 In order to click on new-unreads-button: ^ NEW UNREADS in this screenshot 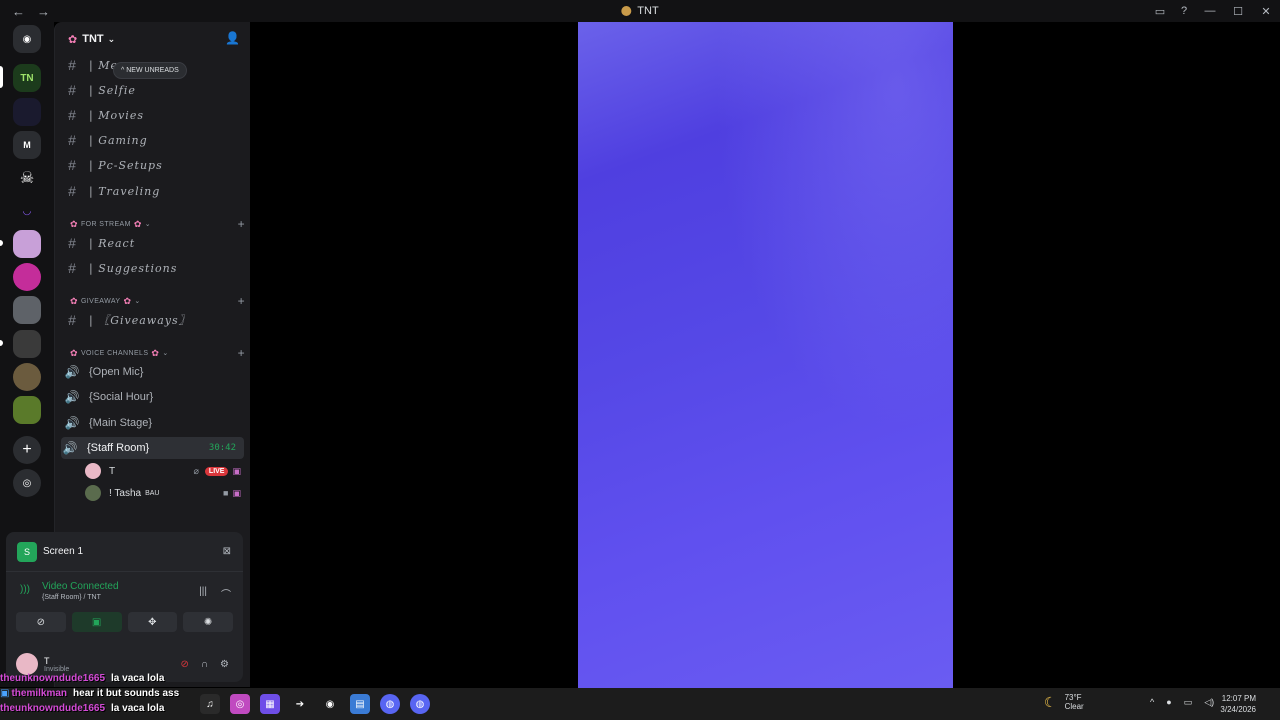, I will do `click(150, 70)`.